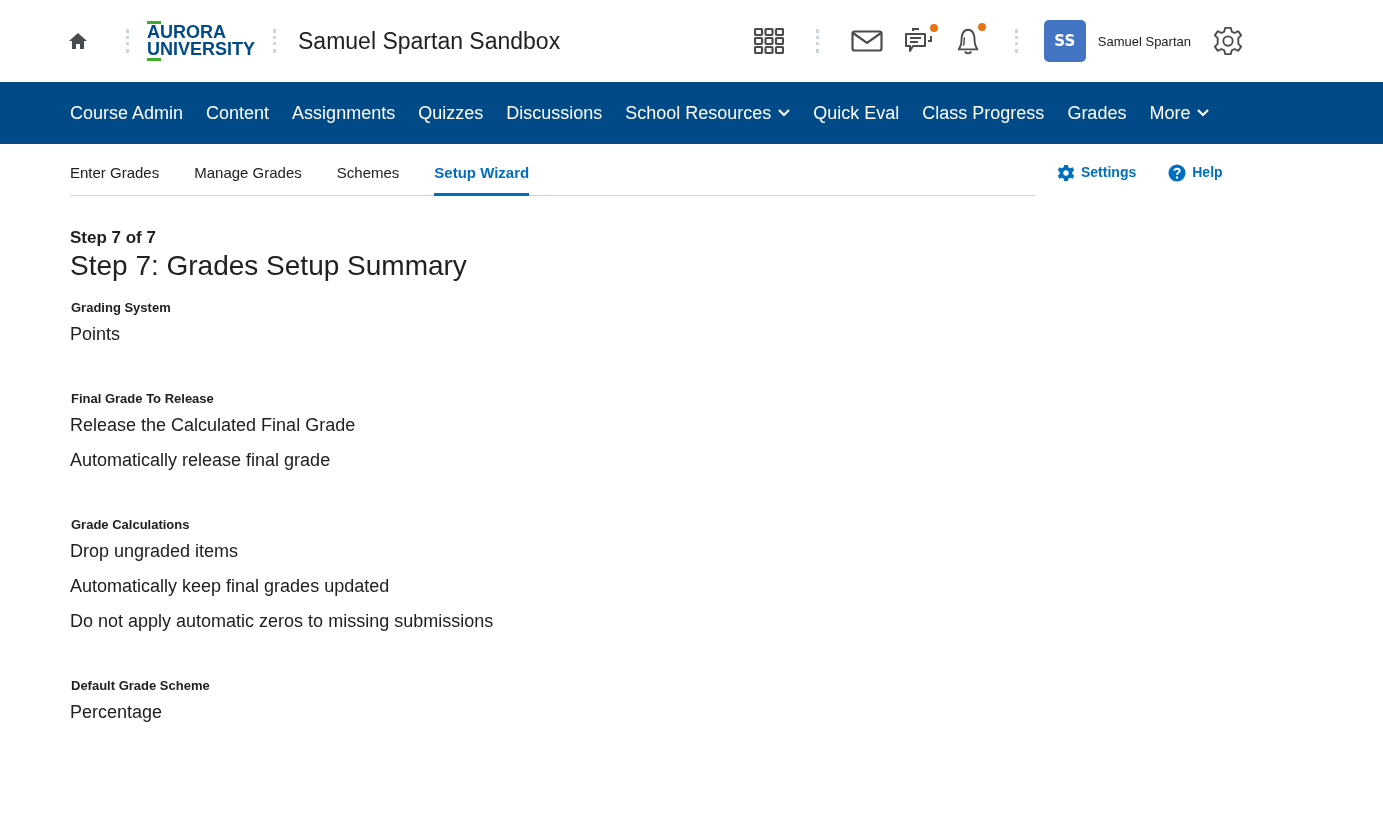 This screenshot has height=824, width=1383. What do you see at coordinates (1097, 113) in the screenshot?
I see `nav-link: Grades` at bounding box center [1097, 113].